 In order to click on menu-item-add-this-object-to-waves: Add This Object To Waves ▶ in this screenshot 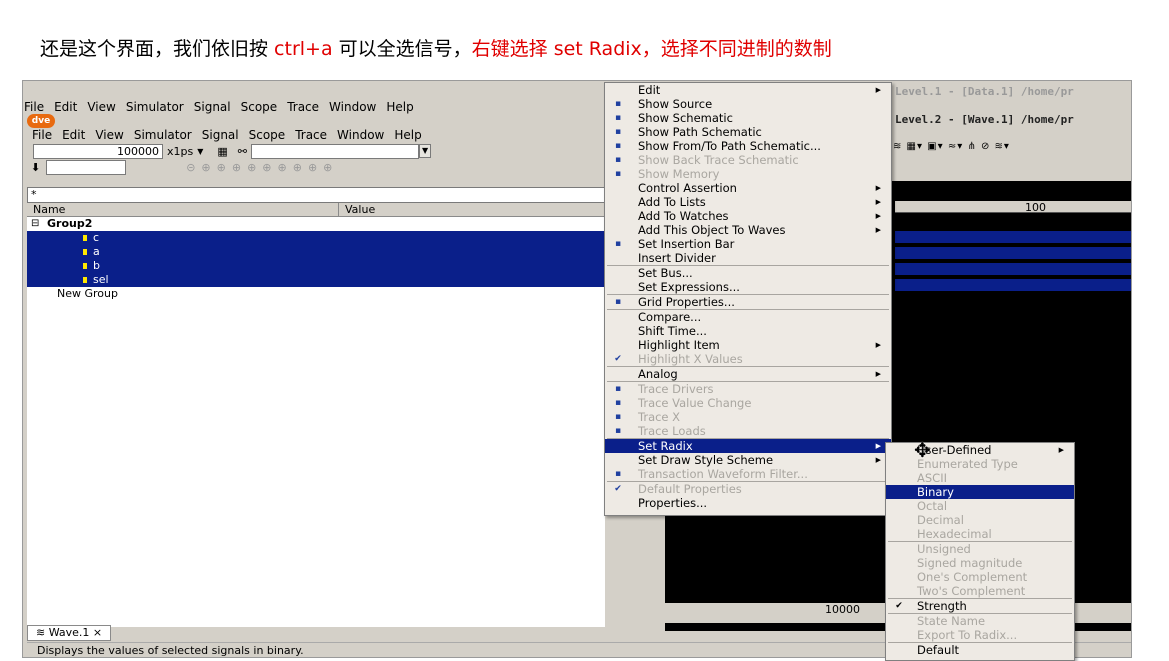, I will do `click(748, 230)`.